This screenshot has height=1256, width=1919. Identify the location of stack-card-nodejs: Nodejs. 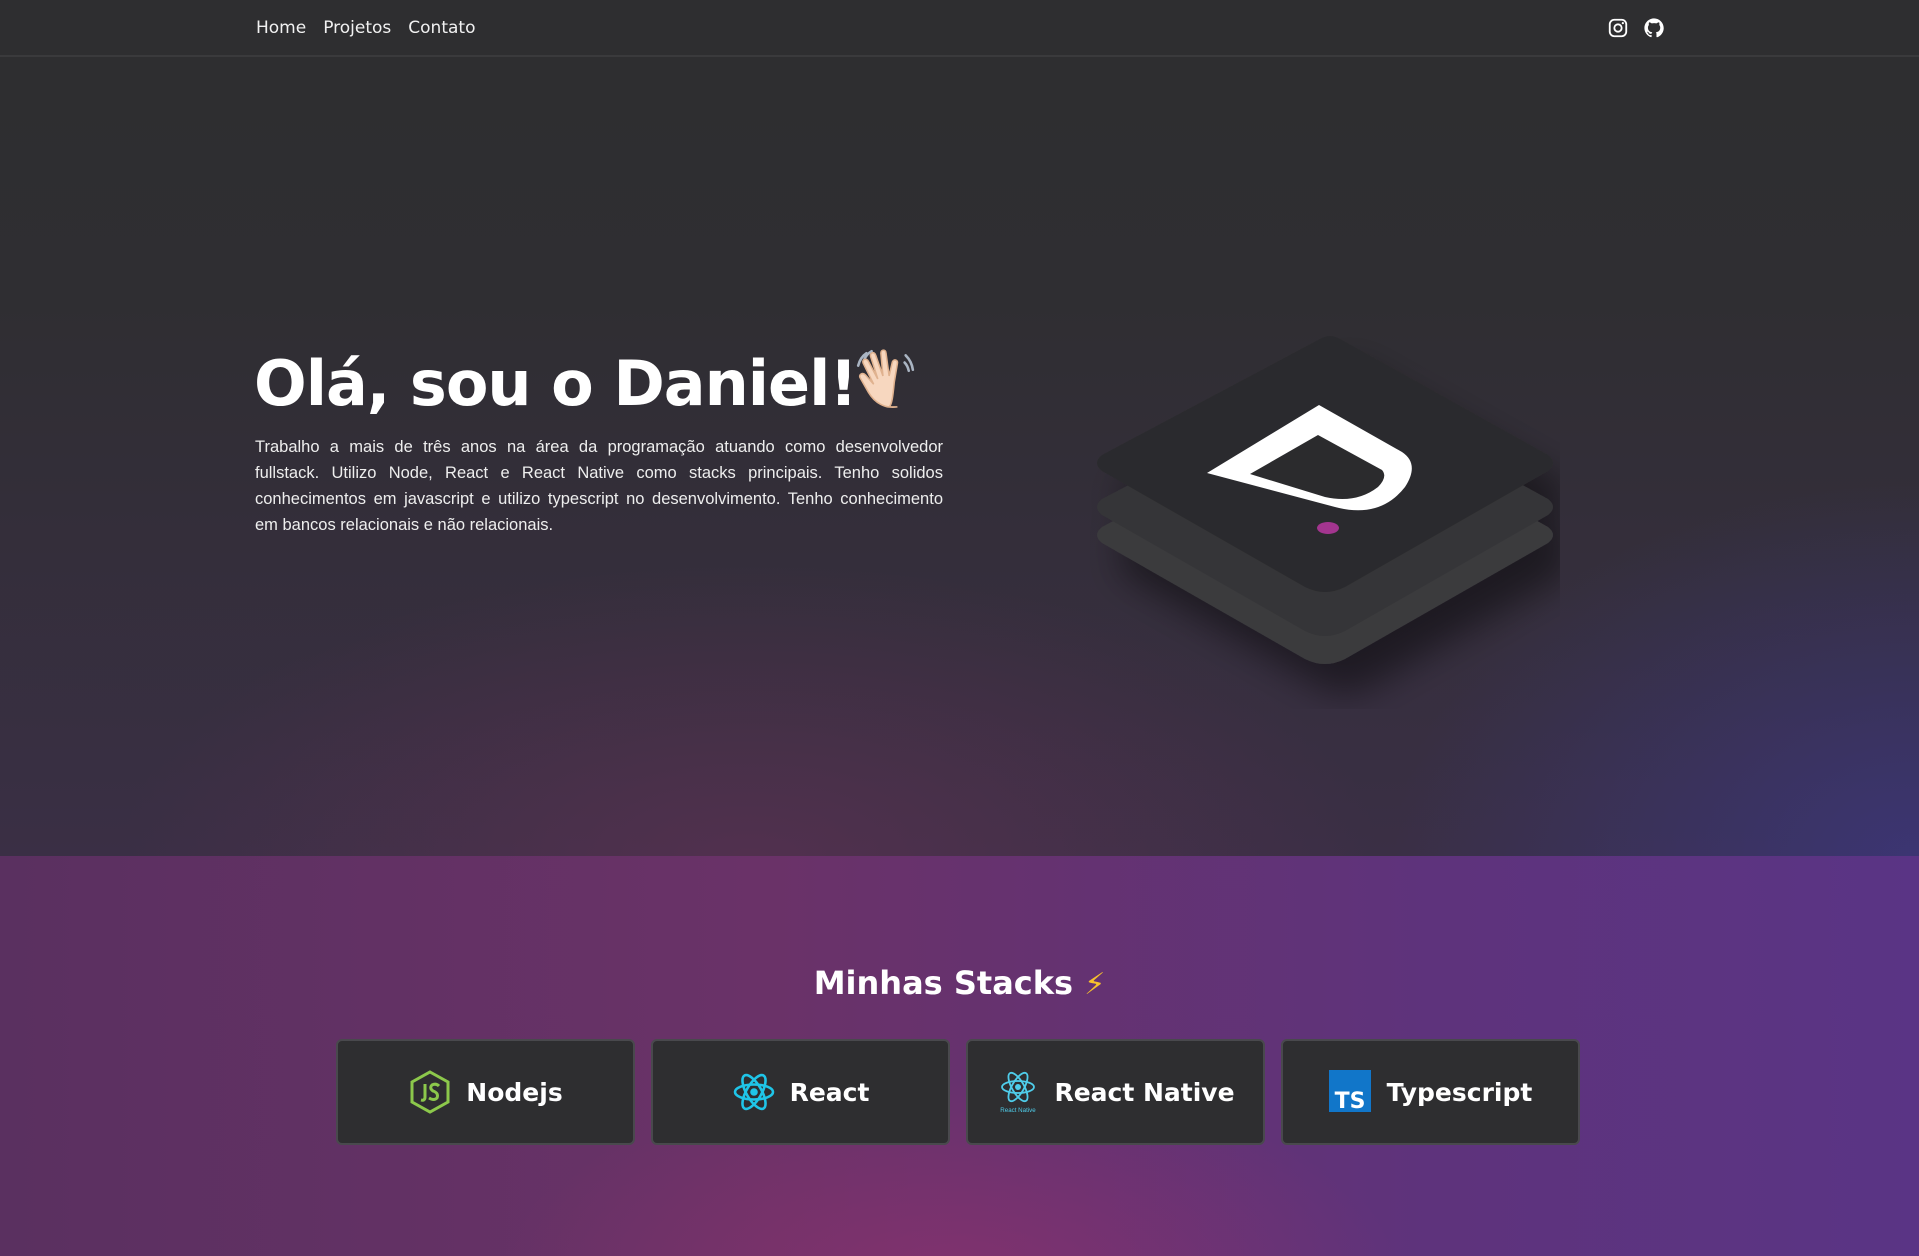
(485, 1092).